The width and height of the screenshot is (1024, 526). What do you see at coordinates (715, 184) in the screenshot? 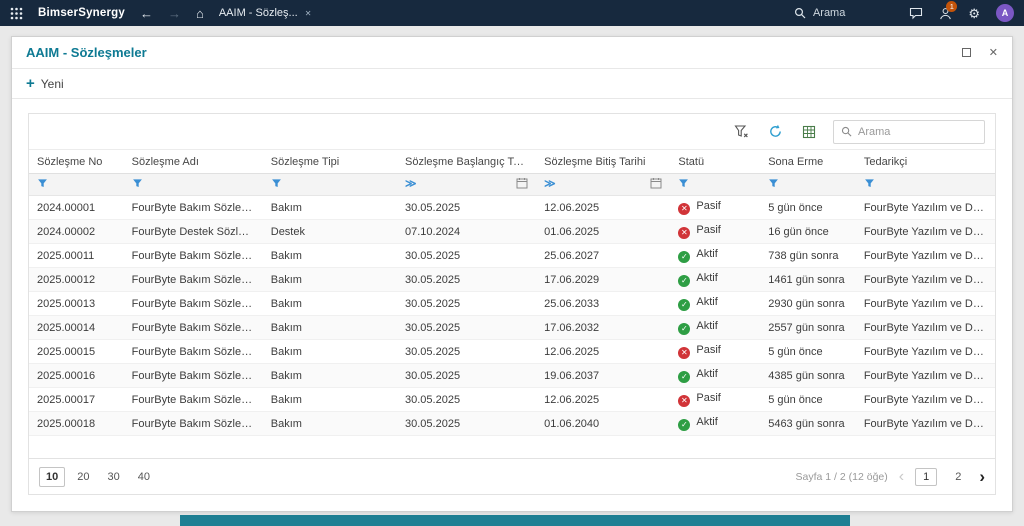
I see `filter-cell-status` at bounding box center [715, 184].